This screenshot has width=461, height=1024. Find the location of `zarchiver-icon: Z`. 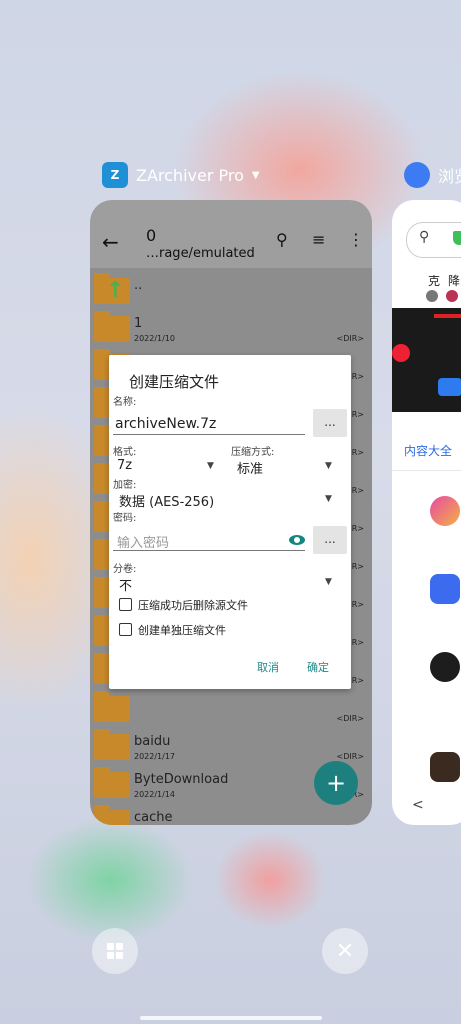

zarchiver-icon: Z is located at coordinates (115, 175).